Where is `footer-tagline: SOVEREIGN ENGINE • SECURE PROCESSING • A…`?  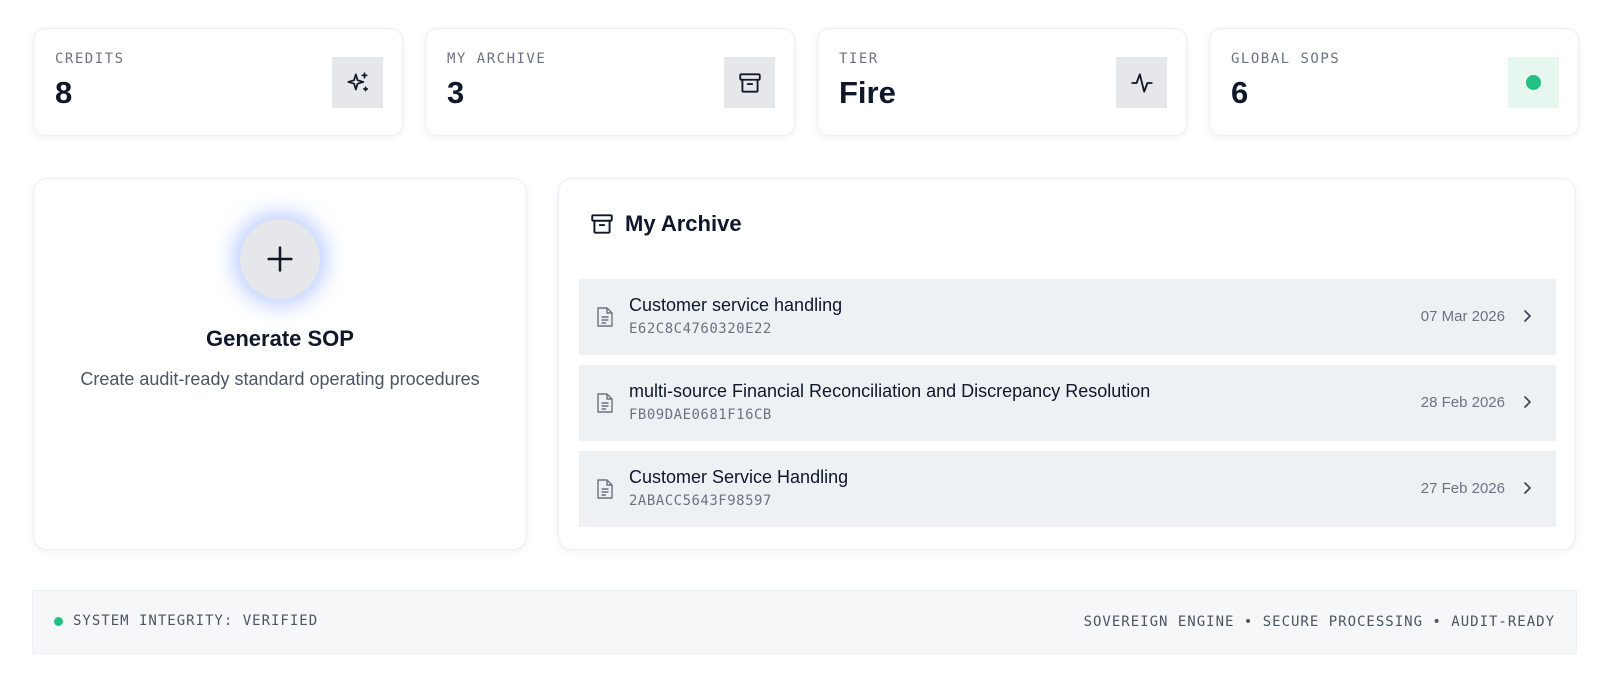 footer-tagline: SOVEREIGN ENGINE • SECURE PROCESSING • A… is located at coordinates (1319, 622).